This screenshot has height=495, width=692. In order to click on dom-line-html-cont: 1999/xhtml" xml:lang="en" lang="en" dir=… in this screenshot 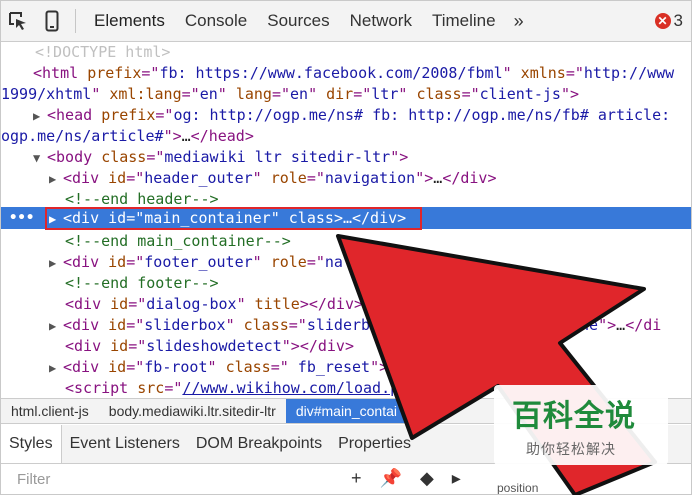, I will do `click(290, 94)`.